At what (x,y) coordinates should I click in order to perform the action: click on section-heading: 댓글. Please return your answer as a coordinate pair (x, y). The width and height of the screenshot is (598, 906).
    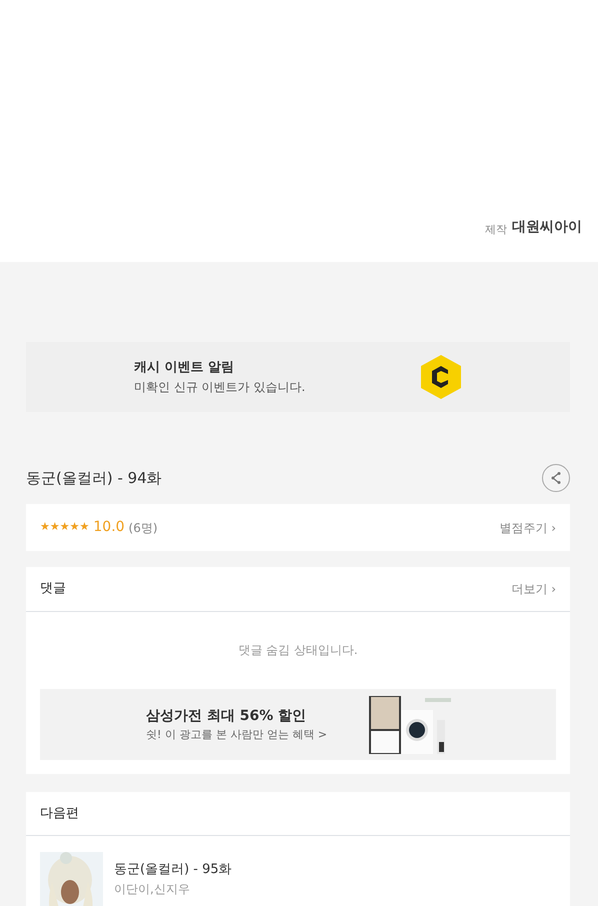
    Looking at the image, I should click on (53, 589).